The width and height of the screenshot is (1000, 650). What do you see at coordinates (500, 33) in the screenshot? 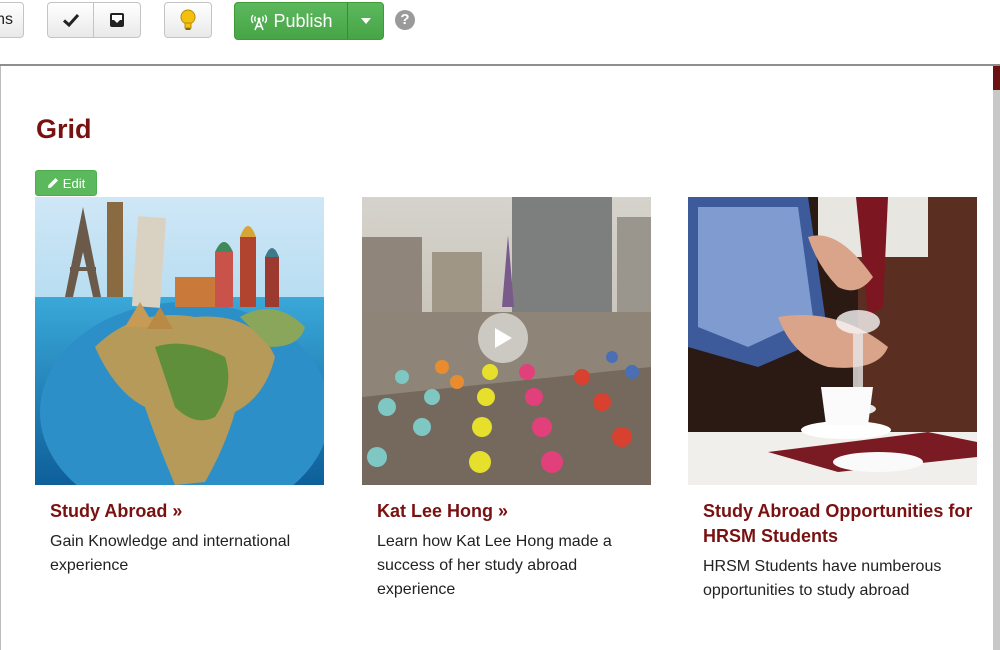
I see `editor-toolbar: ns Publish ?` at bounding box center [500, 33].